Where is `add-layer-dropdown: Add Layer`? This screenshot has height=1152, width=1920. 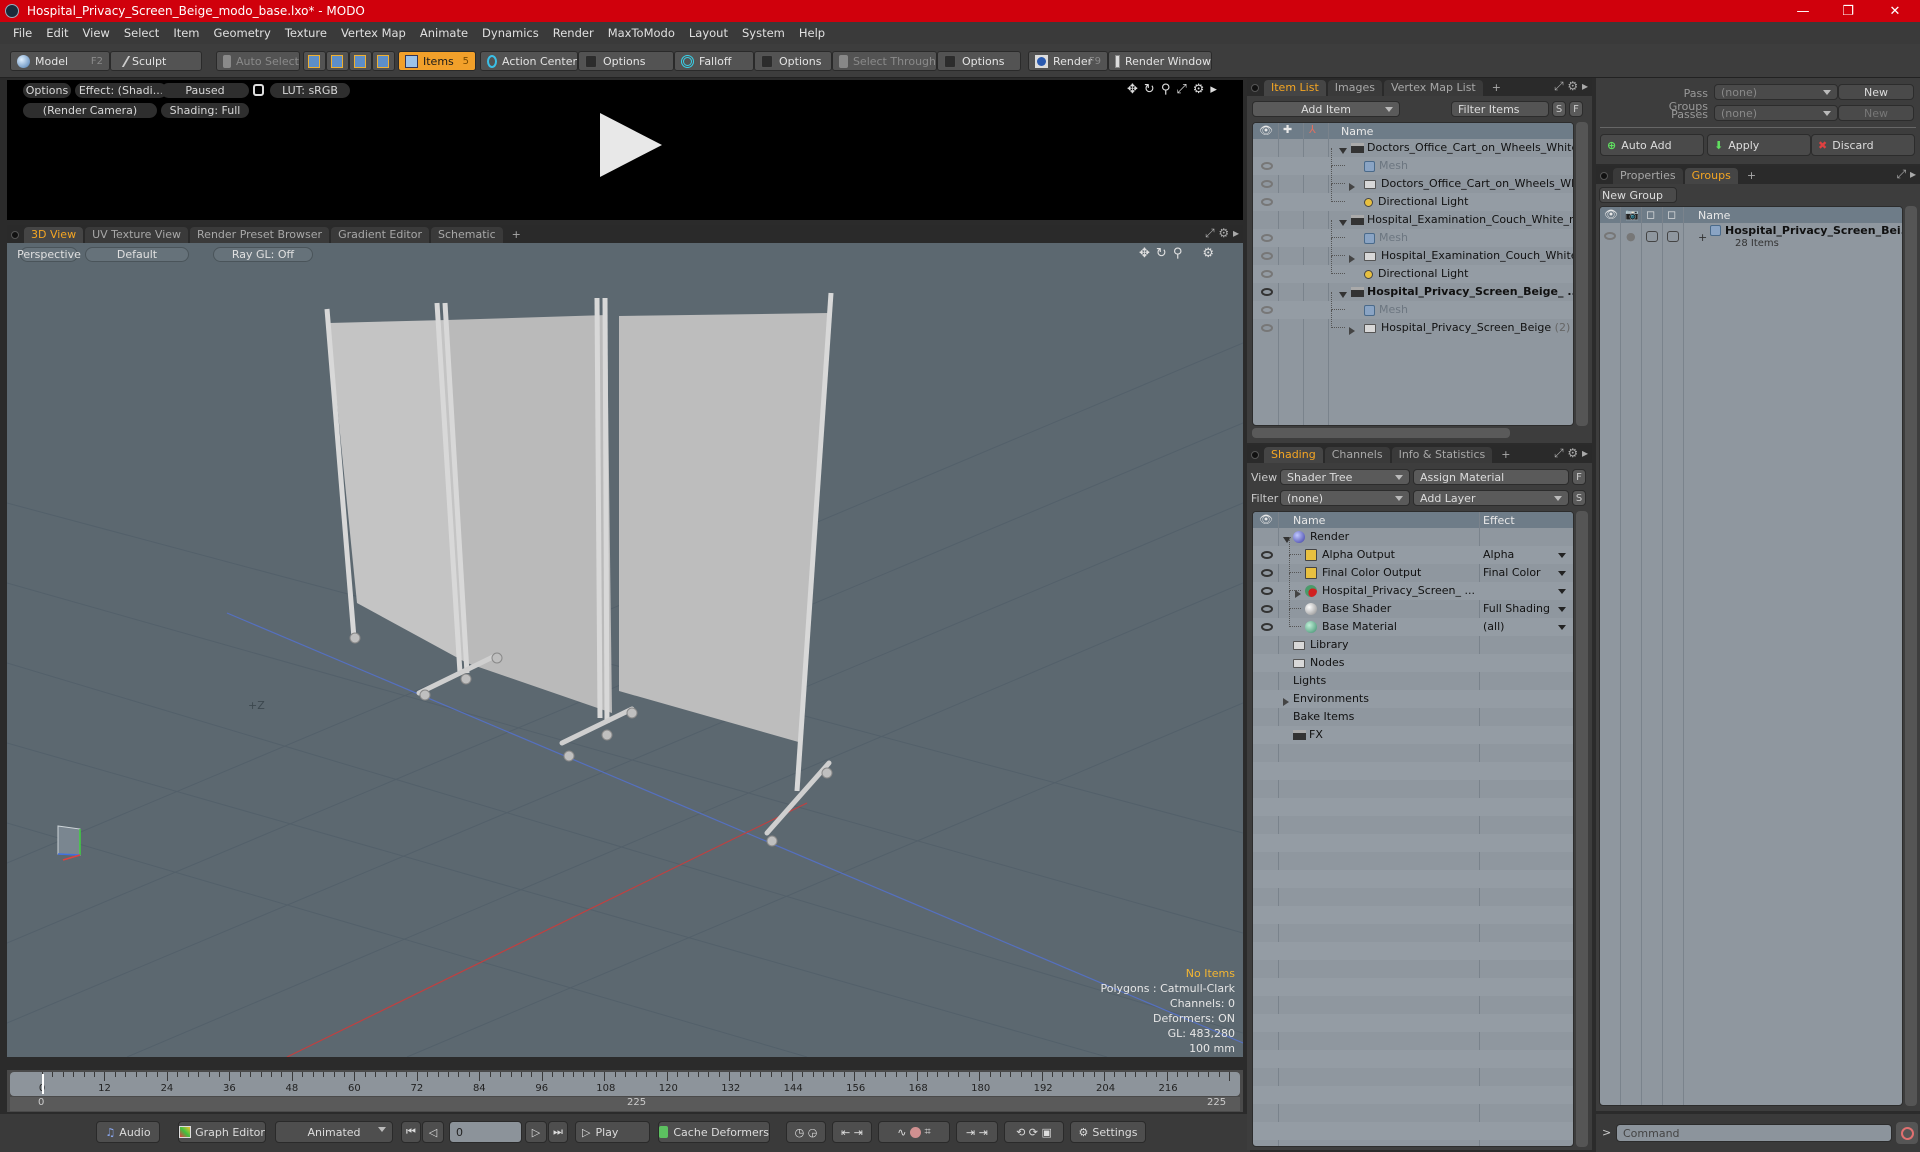
add-layer-dropdown: Add Layer is located at coordinates (1491, 498).